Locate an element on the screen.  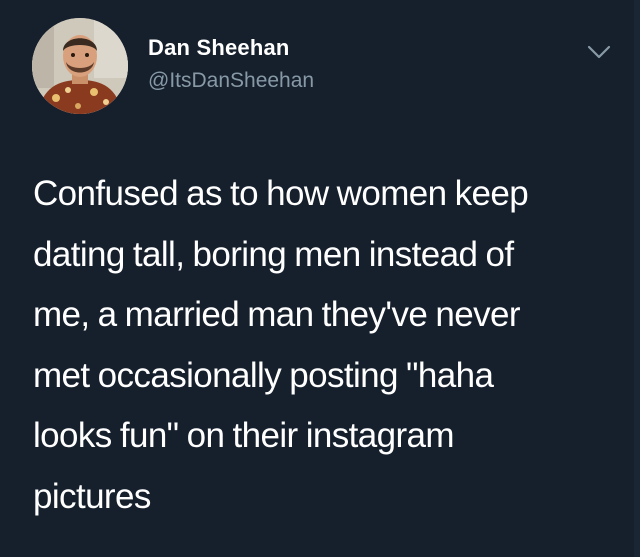
tweet-text-line: met occasionally posting "haha is located at coordinates (263, 375).